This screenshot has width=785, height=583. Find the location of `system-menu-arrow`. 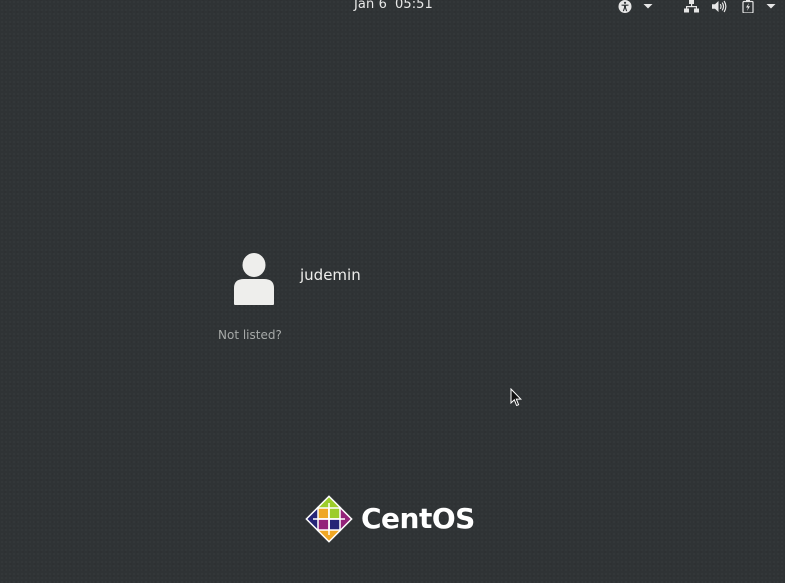

system-menu-arrow is located at coordinates (771, 6).